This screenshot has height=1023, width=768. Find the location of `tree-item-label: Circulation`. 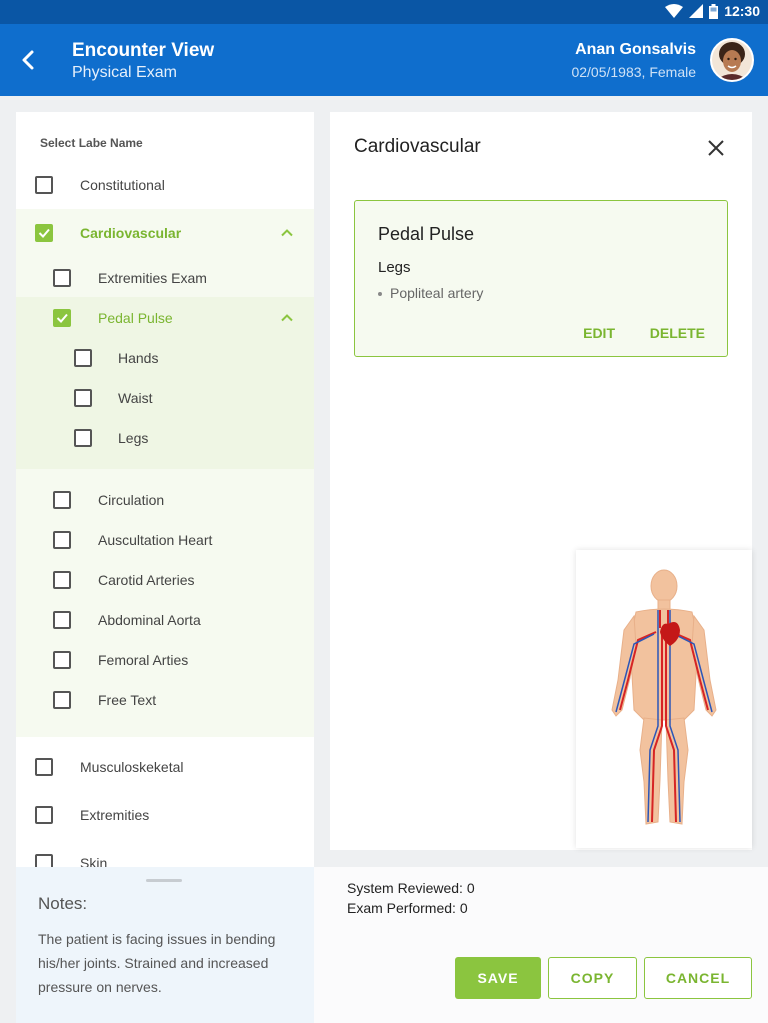

tree-item-label: Circulation is located at coordinates (131, 500).